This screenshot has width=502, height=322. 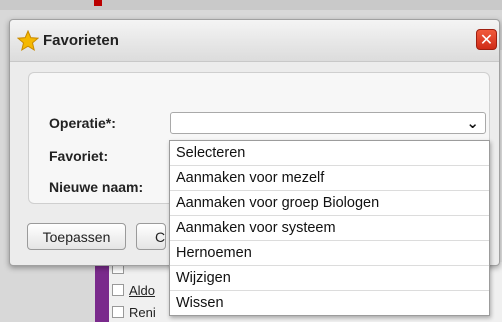 What do you see at coordinates (329, 253) in the screenshot?
I see `option-hernoemen: Hernoemen` at bounding box center [329, 253].